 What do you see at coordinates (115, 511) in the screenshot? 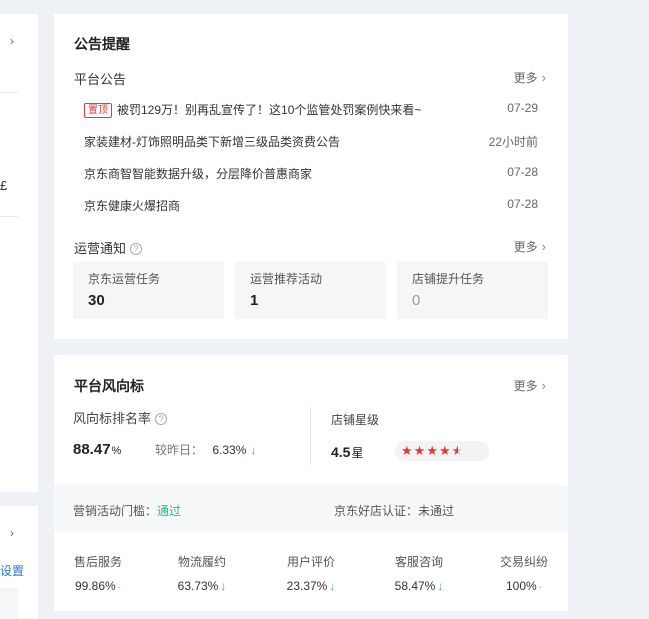
I see `threshold-label: 营销活动门槛：` at bounding box center [115, 511].